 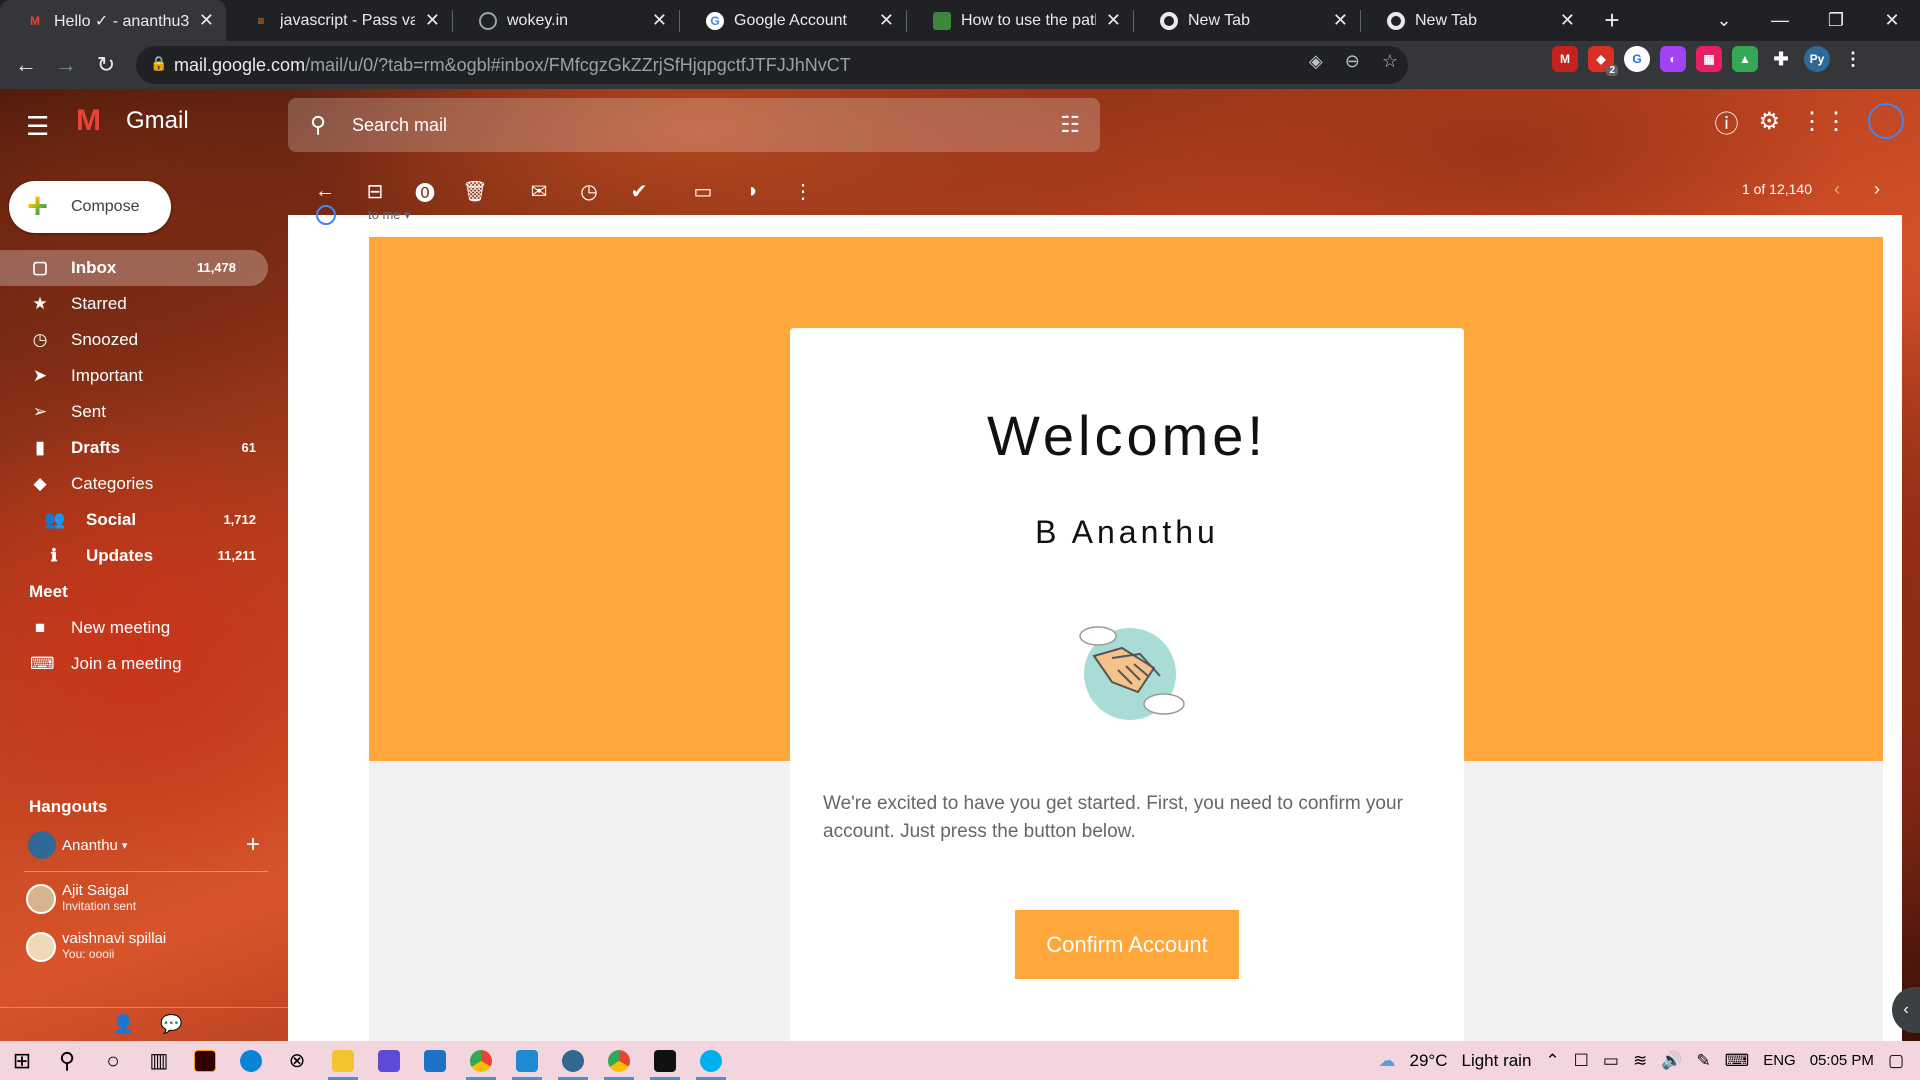 What do you see at coordinates (1603, 61) in the screenshot?
I see `ext-badge-icon: ◆ 2` at bounding box center [1603, 61].